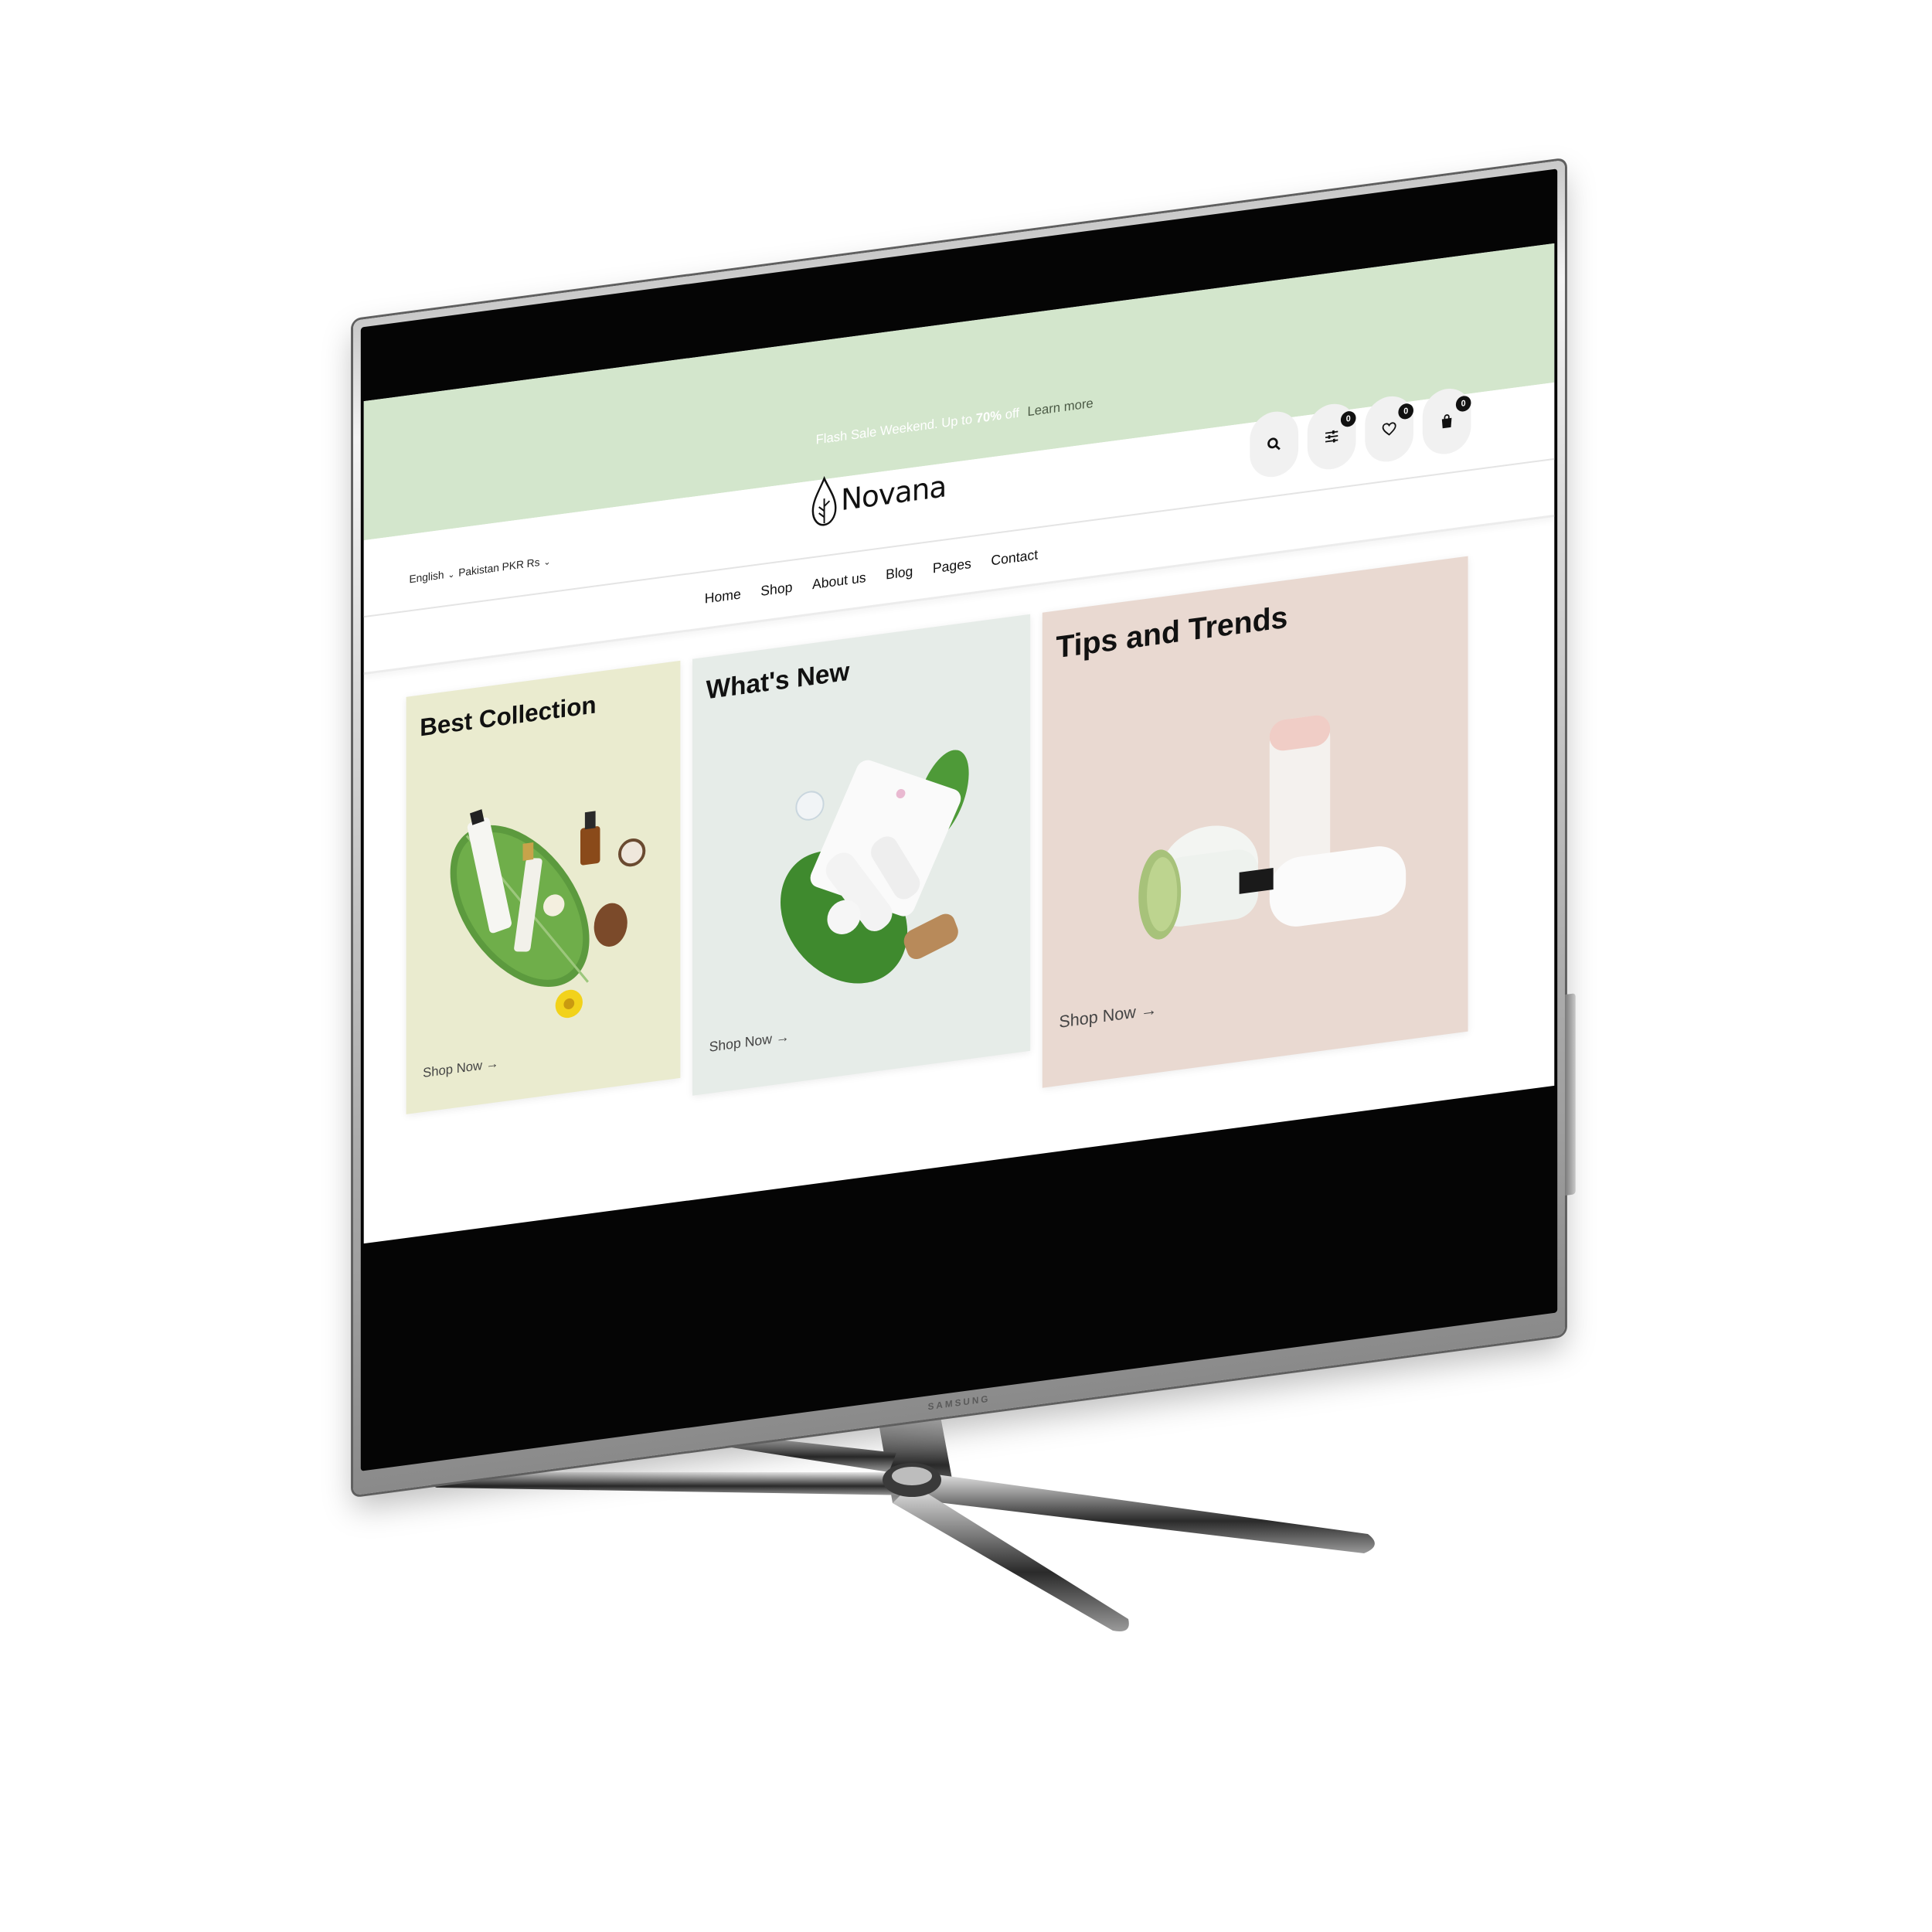  What do you see at coordinates (1012, 414) in the screenshot?
I see `promo-text-after: off` at bounding box center [1012, 414].